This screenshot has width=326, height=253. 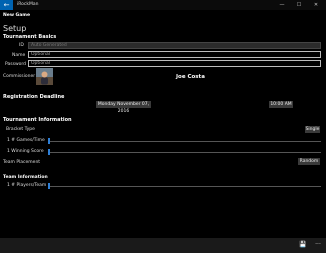 What do you see at coordinates (27, 185) in the screenshot?
I see `players-per-team-label: 1 # Players/Team` at bounding box center [27, 185].